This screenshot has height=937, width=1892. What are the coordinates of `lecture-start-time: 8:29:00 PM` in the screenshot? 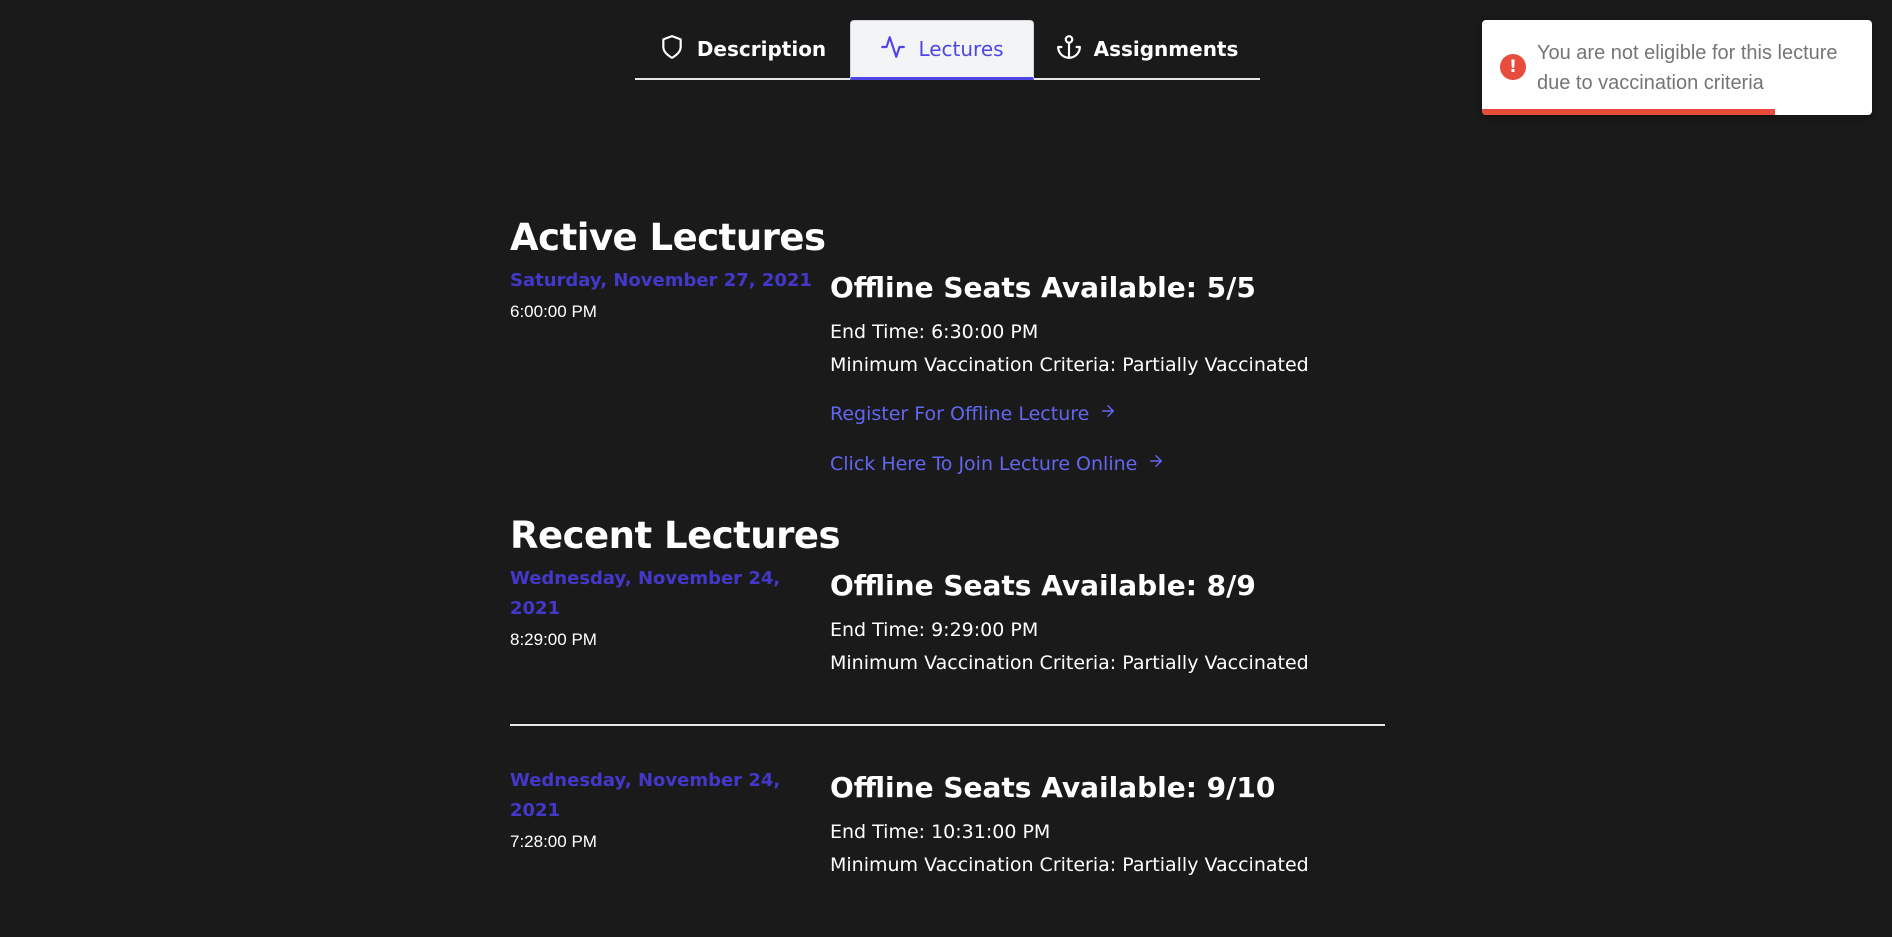 It's located at (553, 639).